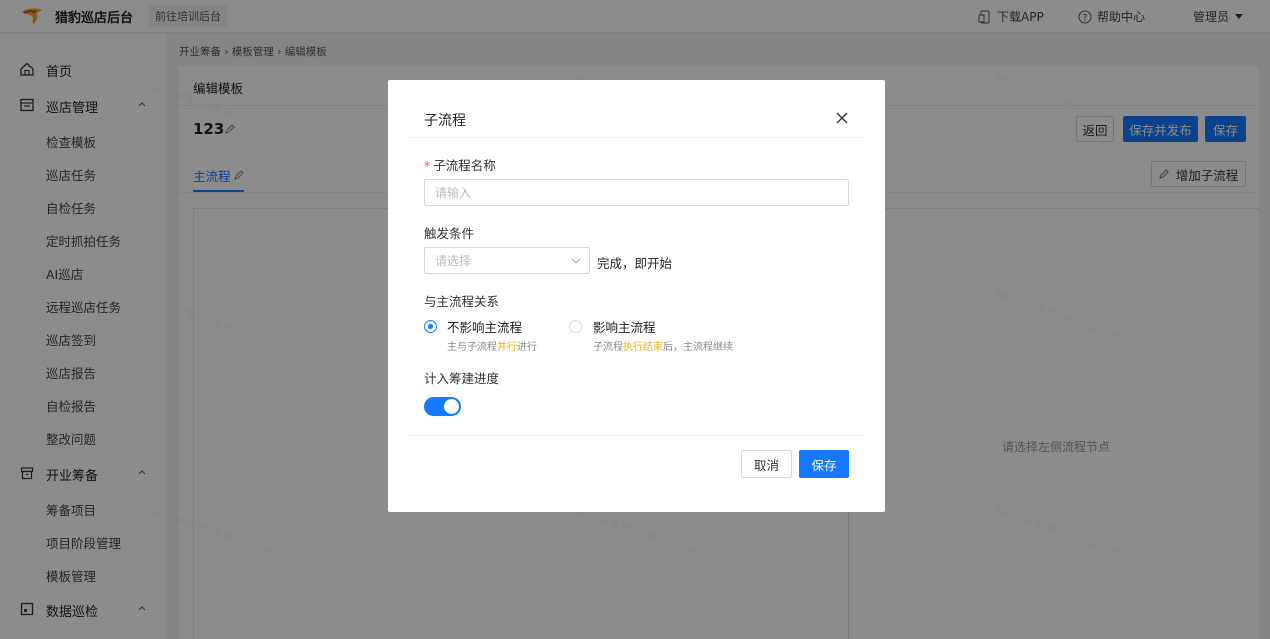  What do you see at coordinates (624, 326) in the screenshot?
I see `radio-effect-label: 影响主流程` at bounding box center [624, 326].